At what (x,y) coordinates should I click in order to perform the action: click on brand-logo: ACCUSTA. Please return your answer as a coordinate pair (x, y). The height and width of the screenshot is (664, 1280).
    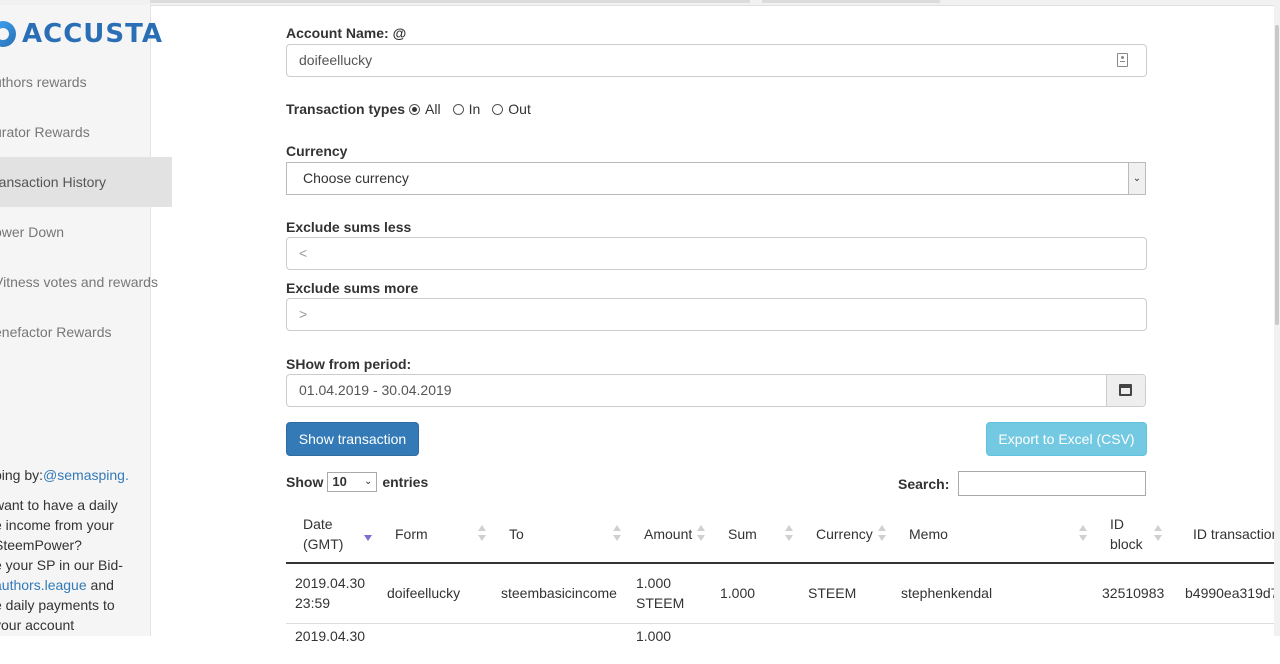
    Looking at the image, I should click on (81, 34).